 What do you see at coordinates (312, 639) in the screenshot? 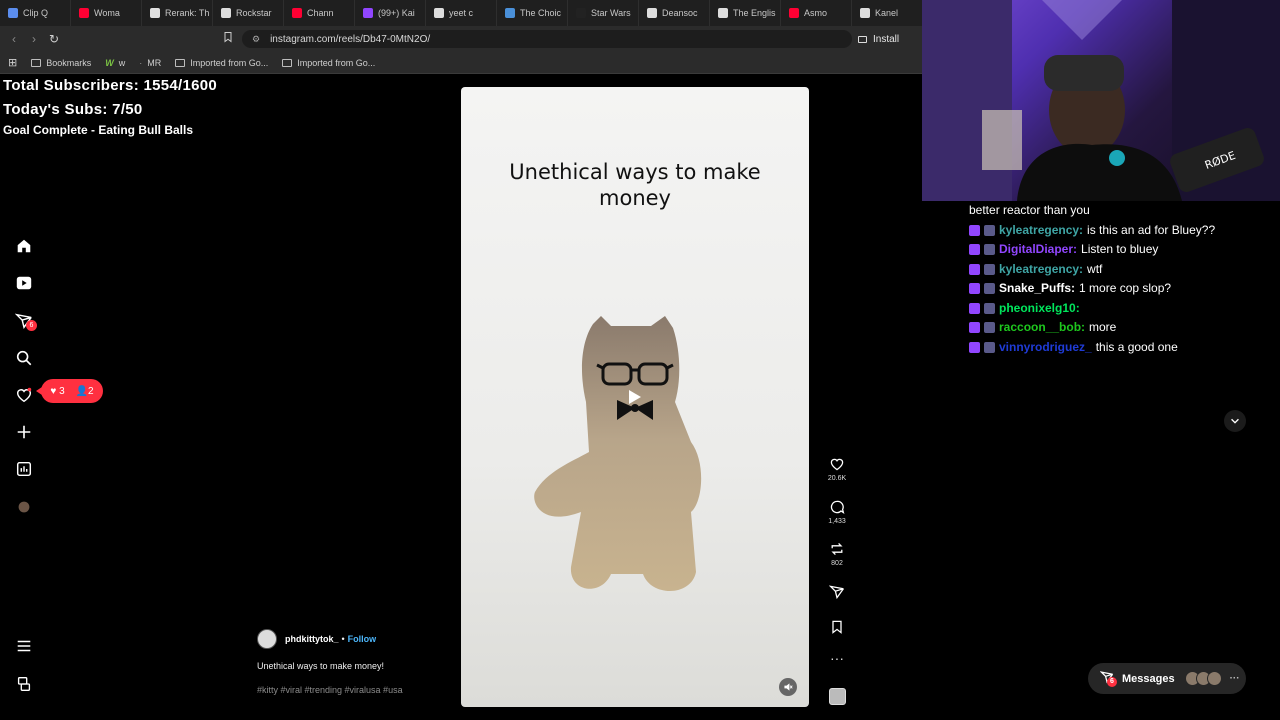
I see `author-name: phdkittytok_` at bounding box center [312, 639].